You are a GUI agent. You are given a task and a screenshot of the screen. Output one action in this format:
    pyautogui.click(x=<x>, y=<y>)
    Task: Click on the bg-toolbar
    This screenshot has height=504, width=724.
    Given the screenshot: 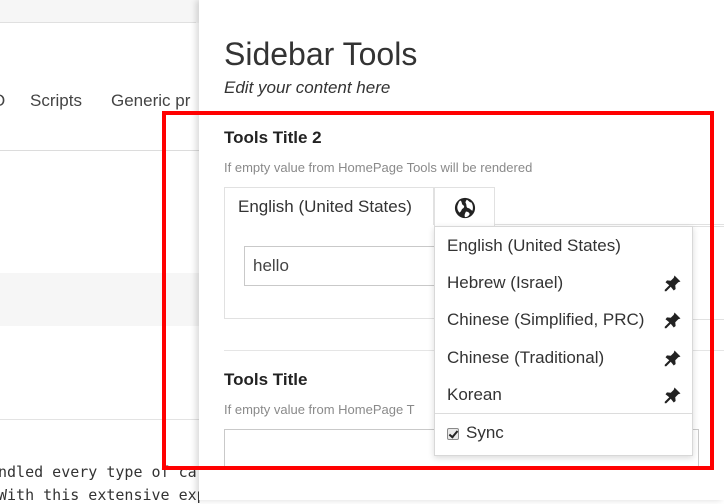 What is the action you would take?
    pyautogui.click(x=100, y=43)
    